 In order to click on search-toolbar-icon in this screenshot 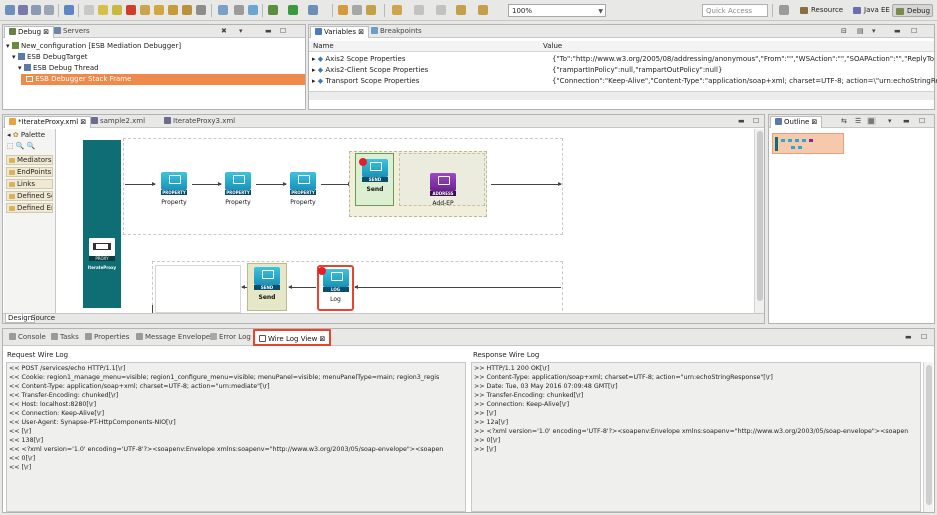, I will do `click(253, 10)`.